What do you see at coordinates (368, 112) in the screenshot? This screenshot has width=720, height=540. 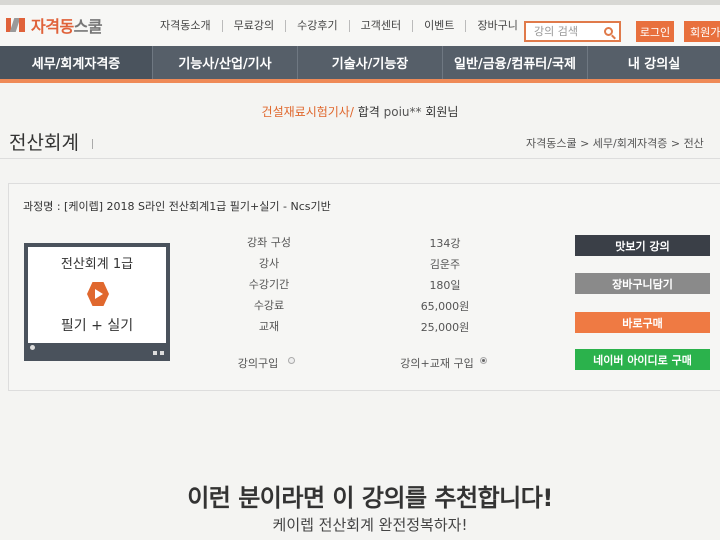 I see `notice-text: 합격` at bounding box center [368, 112].